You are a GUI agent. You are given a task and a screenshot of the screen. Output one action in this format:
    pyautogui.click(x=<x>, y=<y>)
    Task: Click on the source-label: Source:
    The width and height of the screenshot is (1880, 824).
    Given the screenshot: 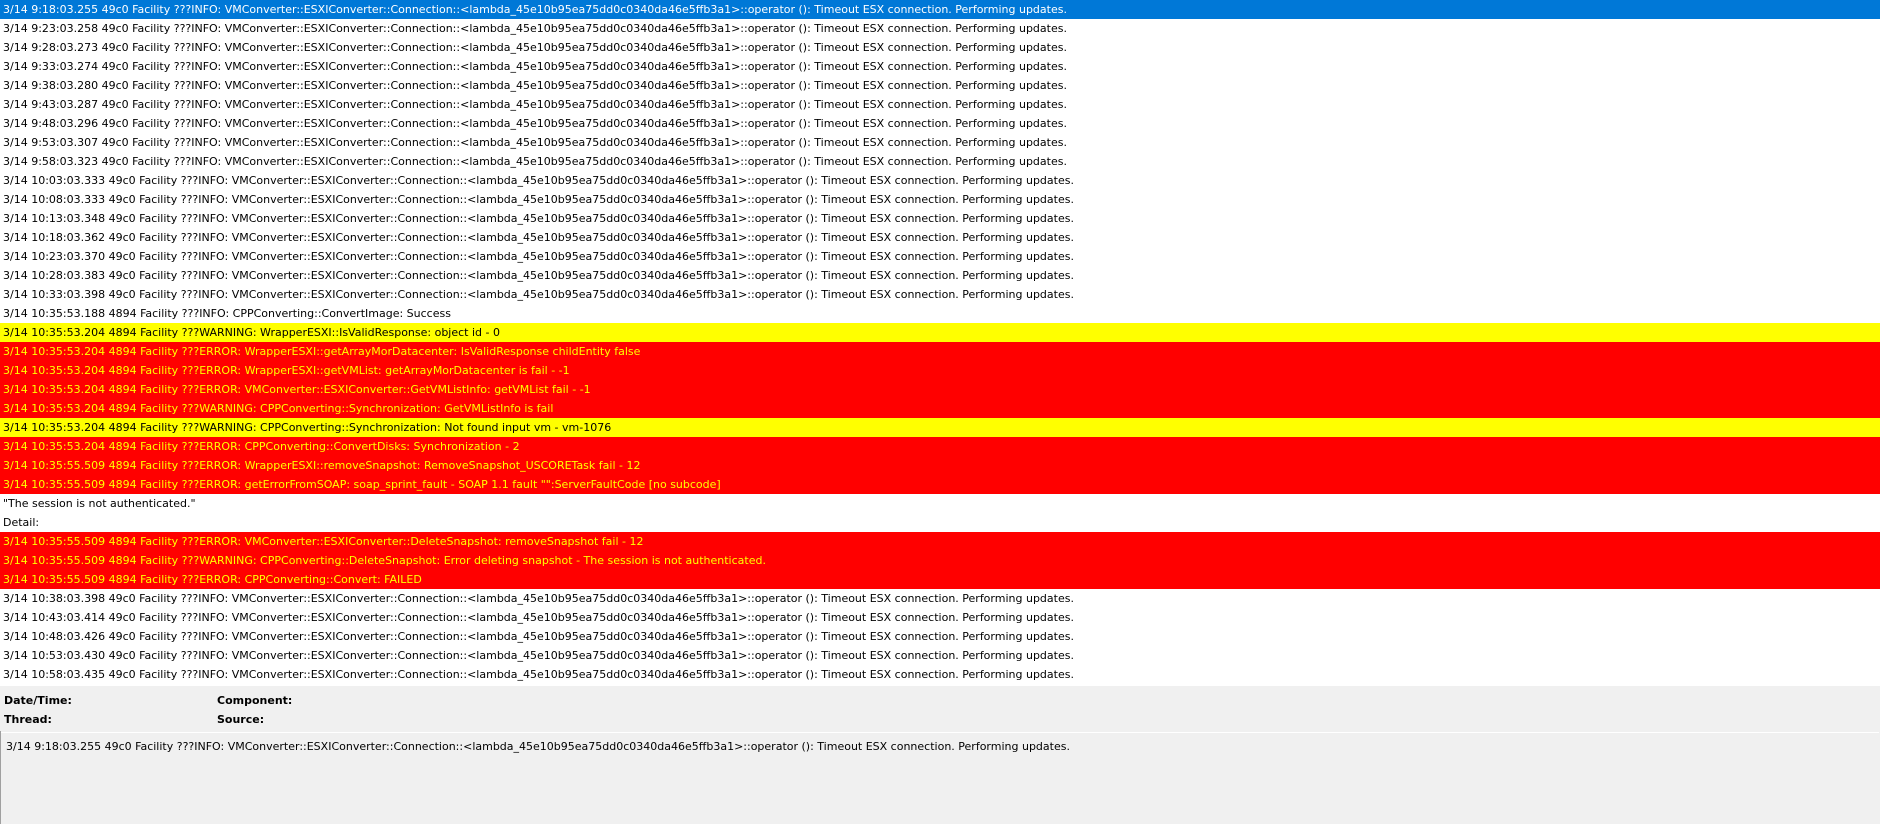 What is the action you would take?
    pyautogui.click(x=241, y=719)
    